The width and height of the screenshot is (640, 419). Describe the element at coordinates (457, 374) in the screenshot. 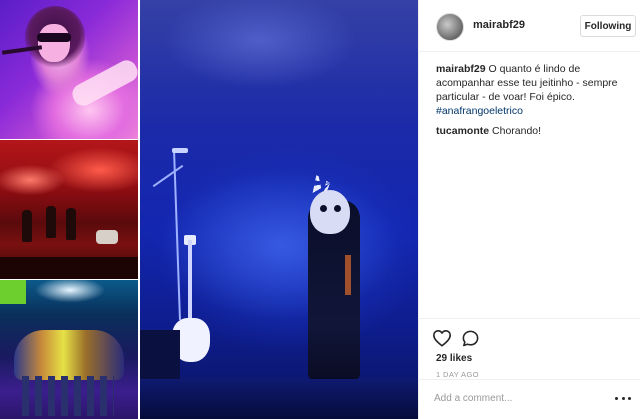

I see `post-timestamp: 1 DAY AGO` at that location.